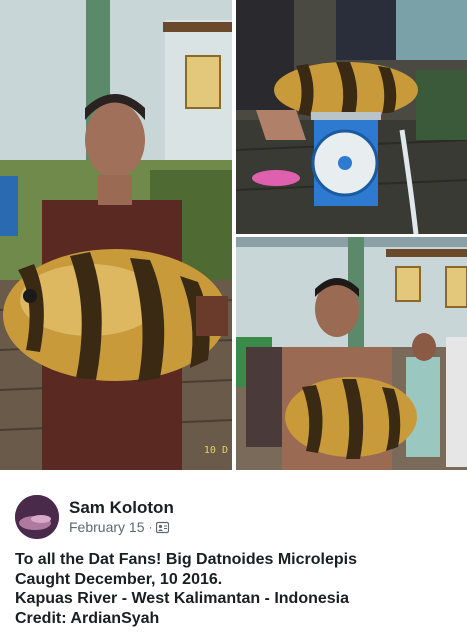  I want to click on post-author-name: Sam Koloton, so click(121, 508).